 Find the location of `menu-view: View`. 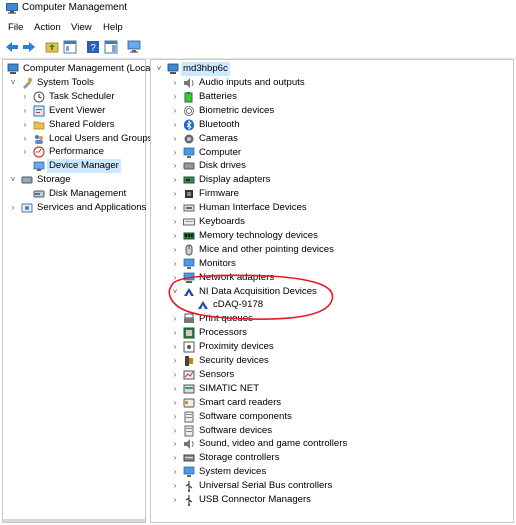

menu-view: View is located at coordinates (81, 27).